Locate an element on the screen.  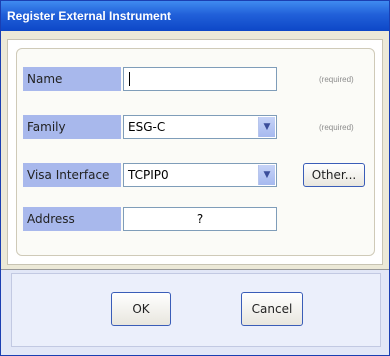
visa-interface-label: Visa Interface is located at coordinates (72, 175).